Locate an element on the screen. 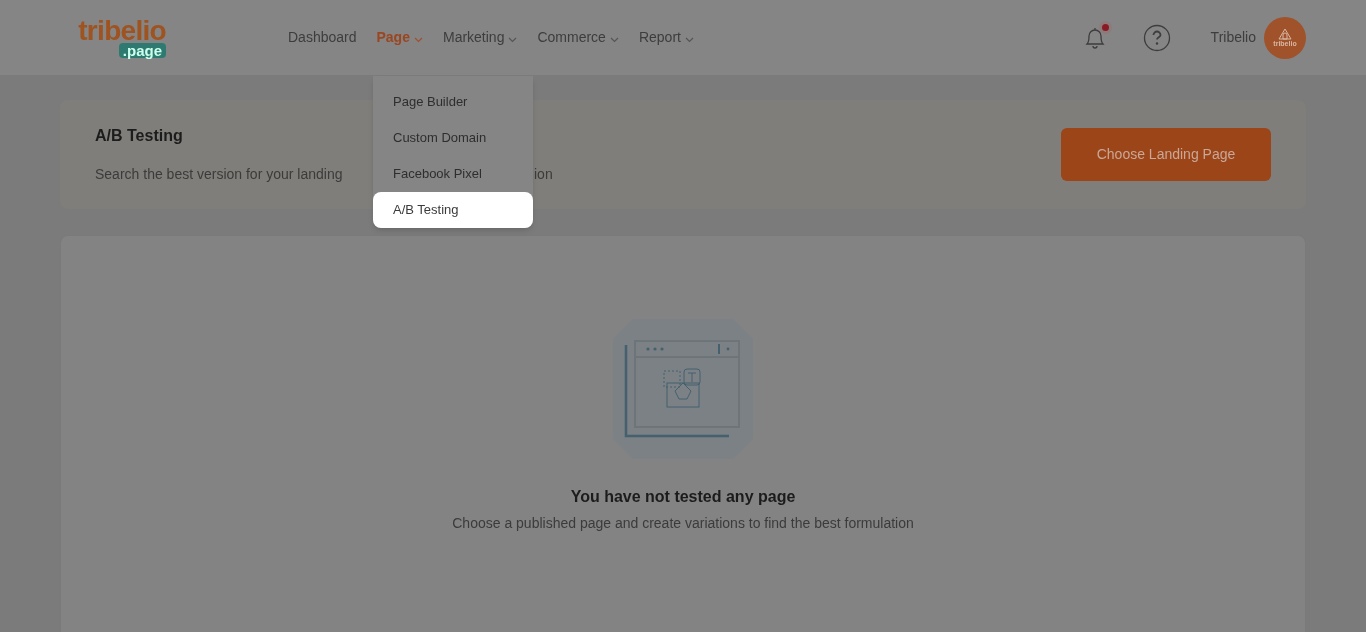  menu-item: Custom Domain is located at coordinates (453, 138).